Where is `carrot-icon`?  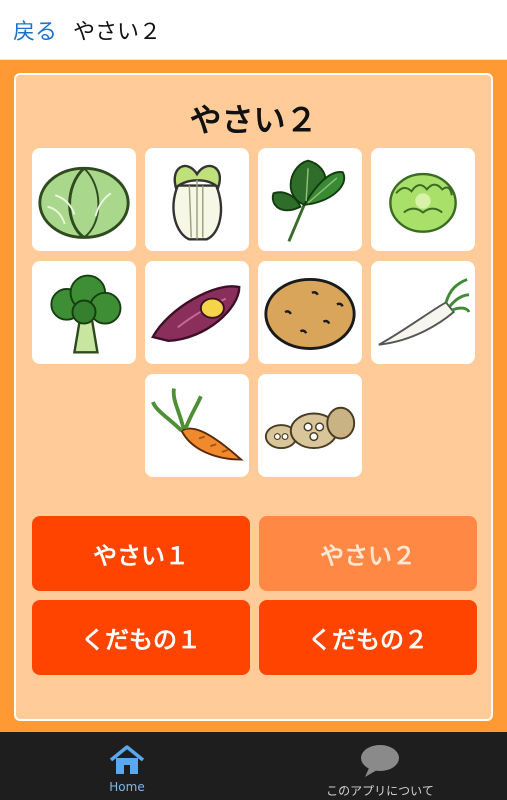 carrot-icon is located at coordinates (197, 424).